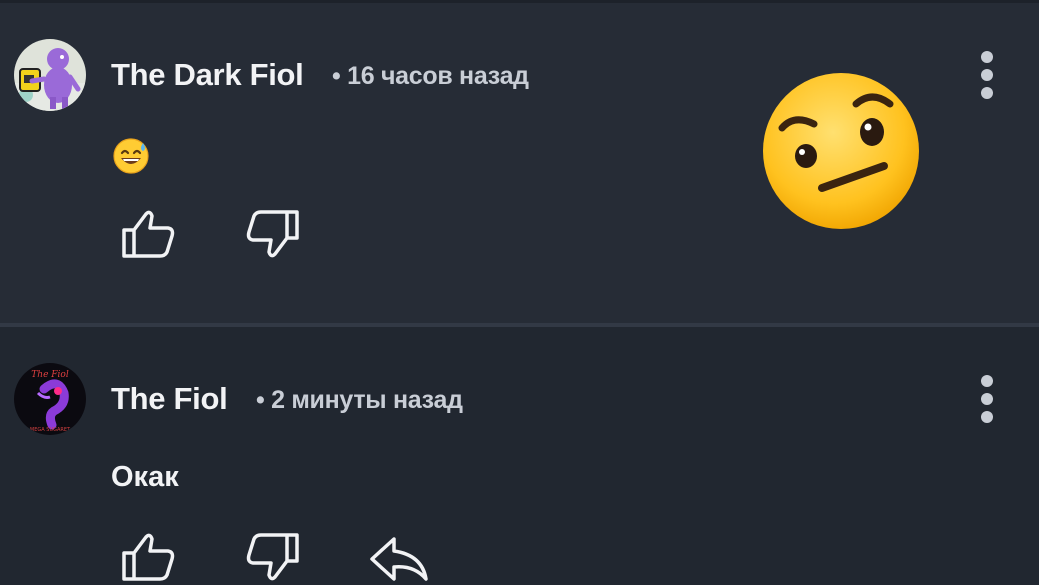 This screenshot has height=585, width=1039. I want to click on comment-author: The Fiol, so click(169, 399).